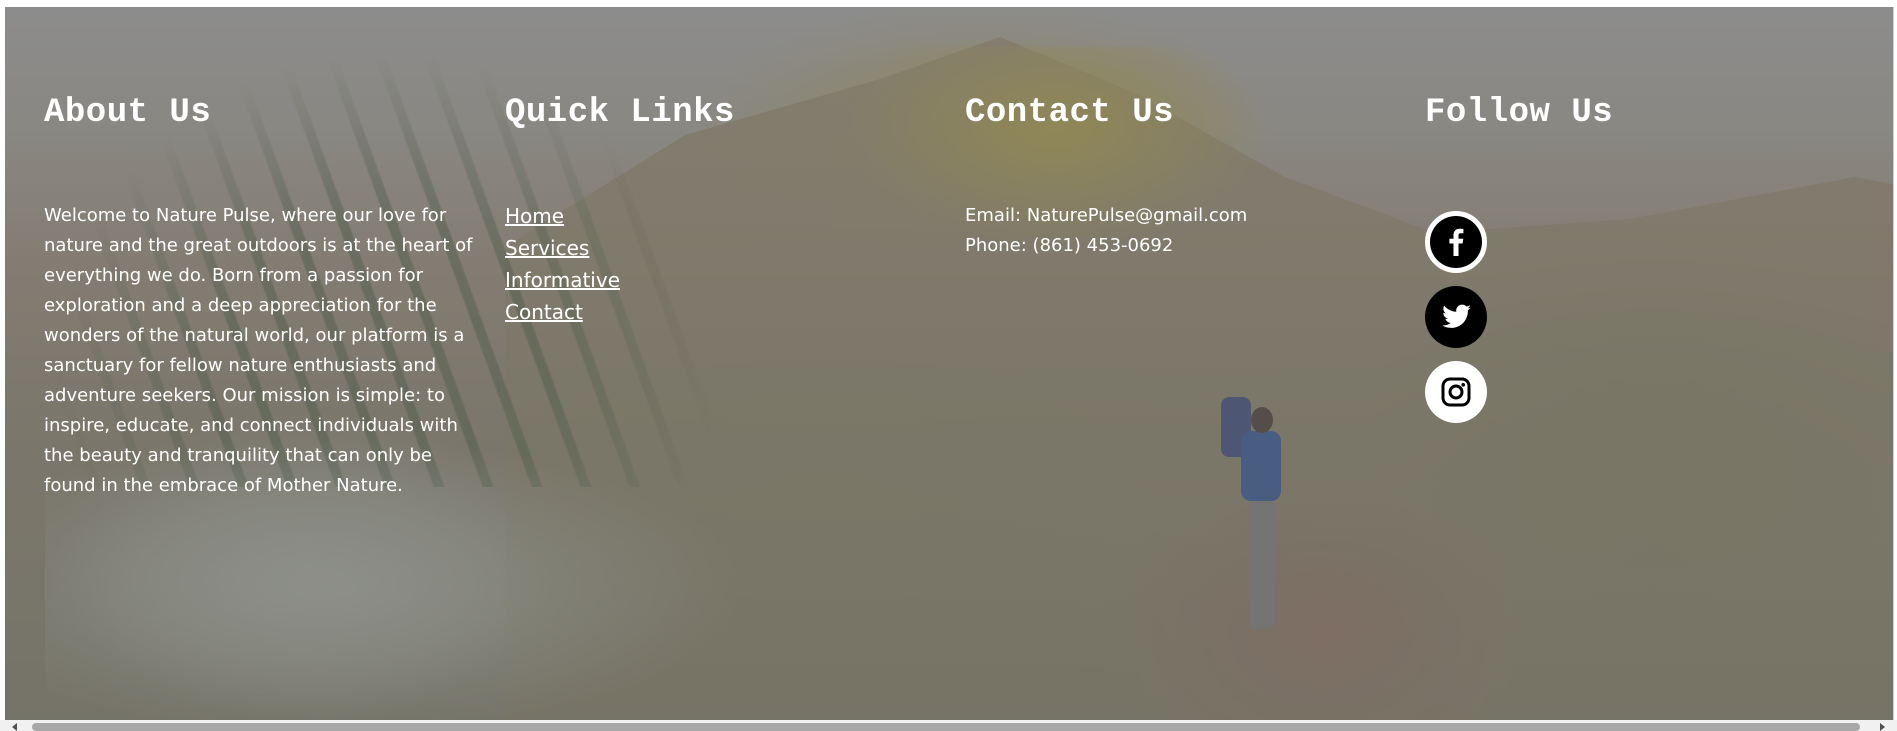  I want to click on link-informative: Informative, so click(562, 280).